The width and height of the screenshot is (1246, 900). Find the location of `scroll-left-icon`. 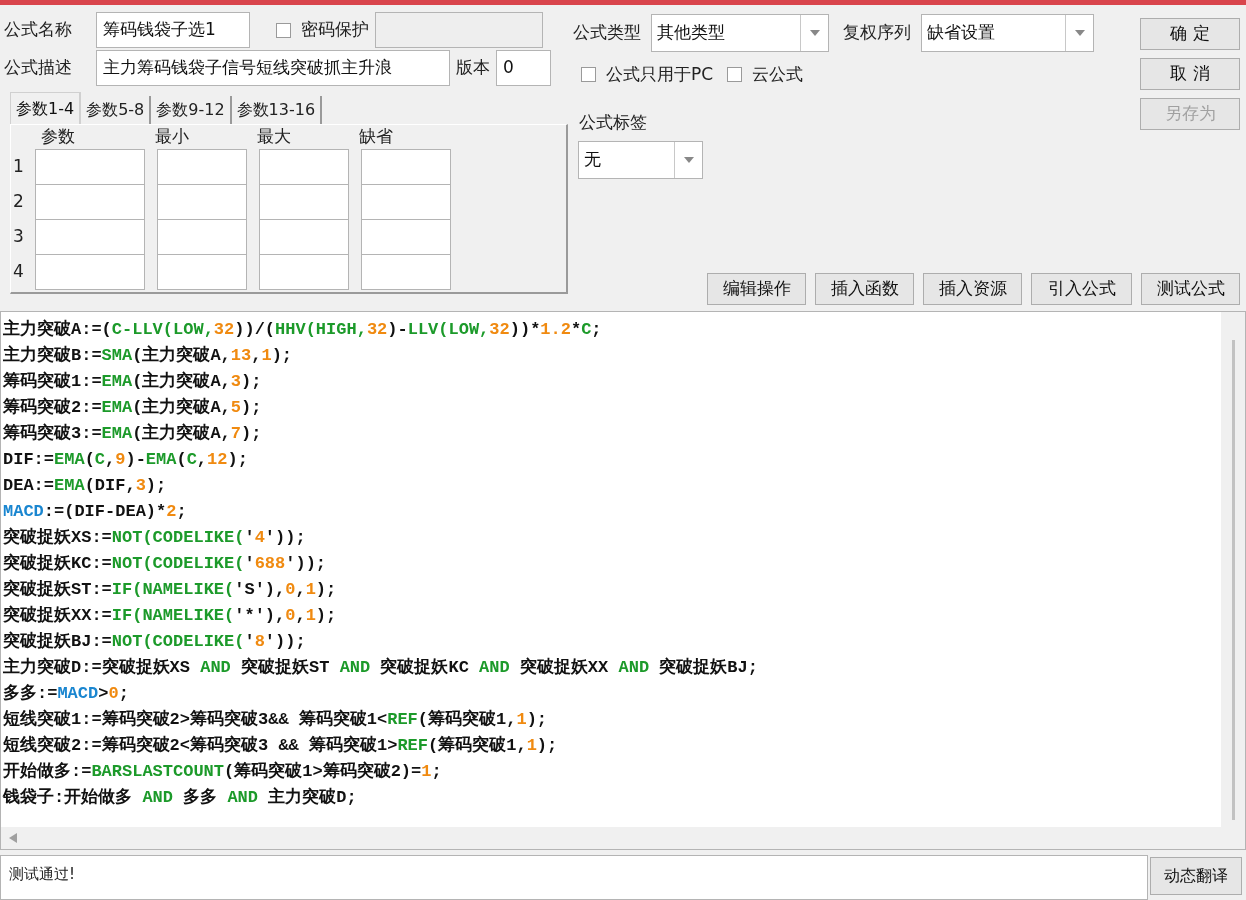

scroll-left-icon is located at coordinates (13, 838).